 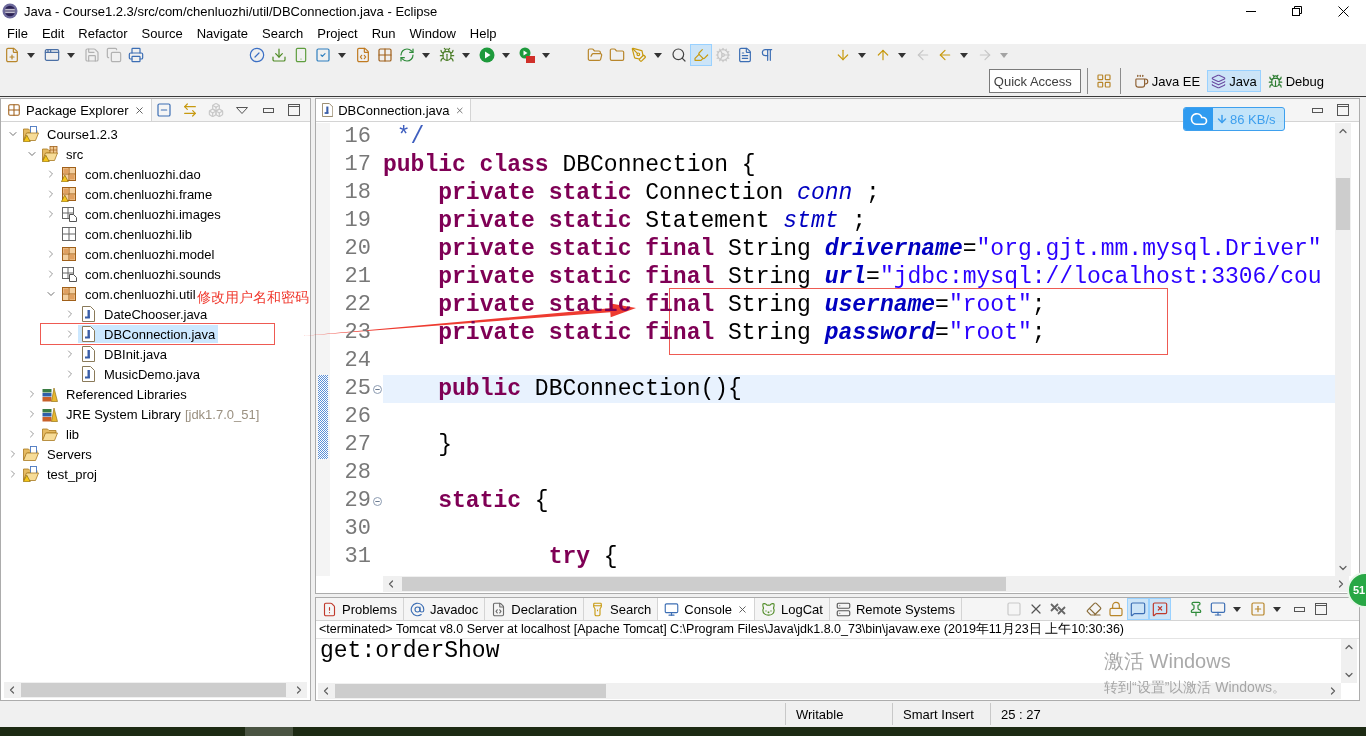 What do you see at coordinates (883, 55) in the screenshot?
I see `arrow-up-icon` at bounding box center [883, 55].